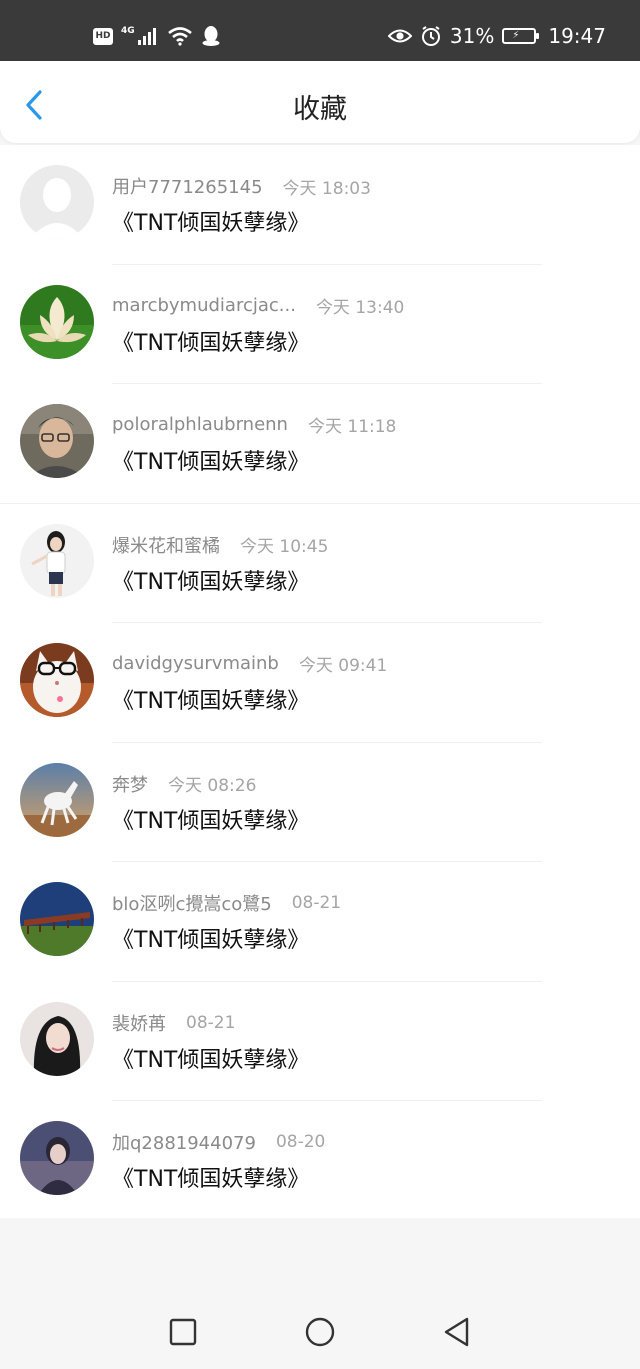  I want to click on list-item: 用户7771265145 今天 18:03 《TNT倾国妖孽缘》, so click(320, 205).